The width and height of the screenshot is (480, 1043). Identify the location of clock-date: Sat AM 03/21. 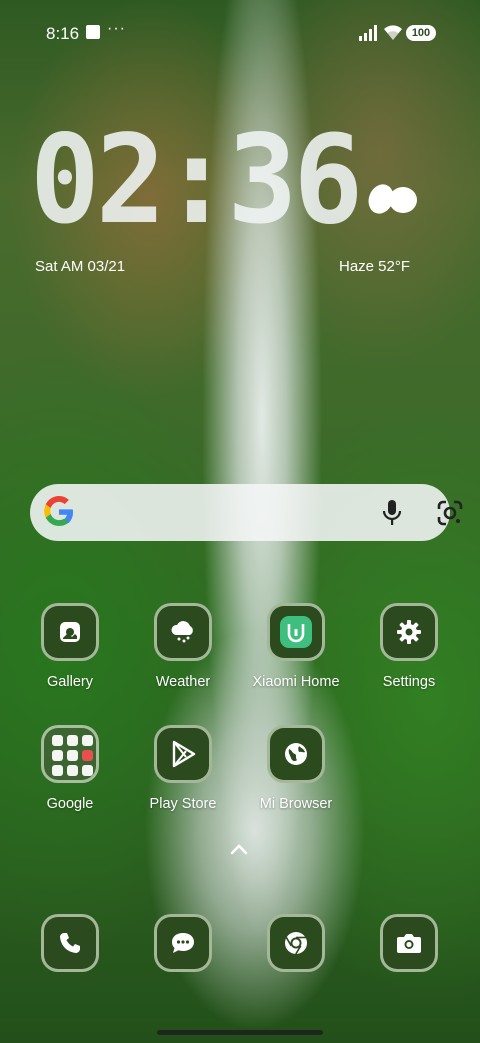
(80, 266).